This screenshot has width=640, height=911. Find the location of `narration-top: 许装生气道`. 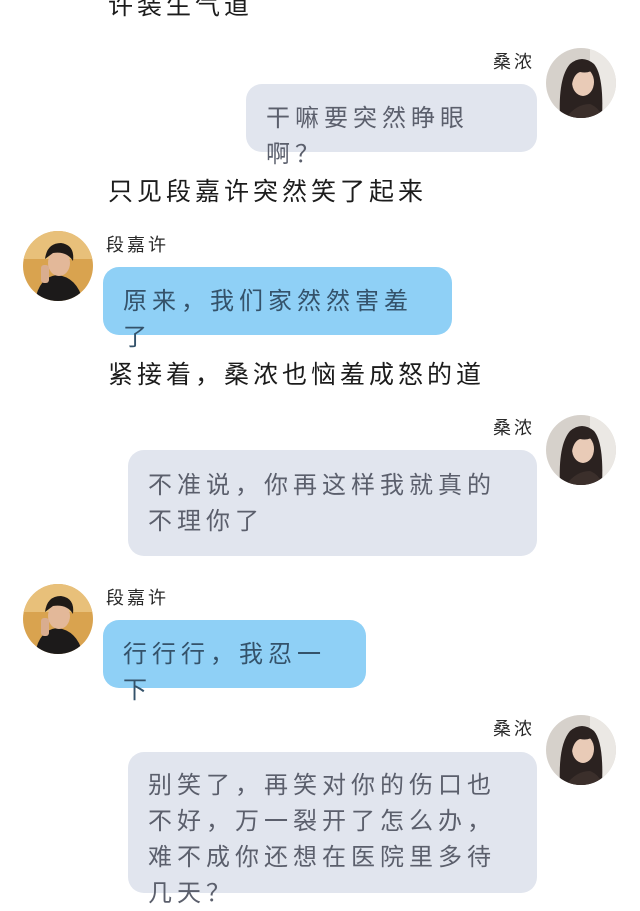

narration-top: 许装生气道 is located at coordinates (181, 10).